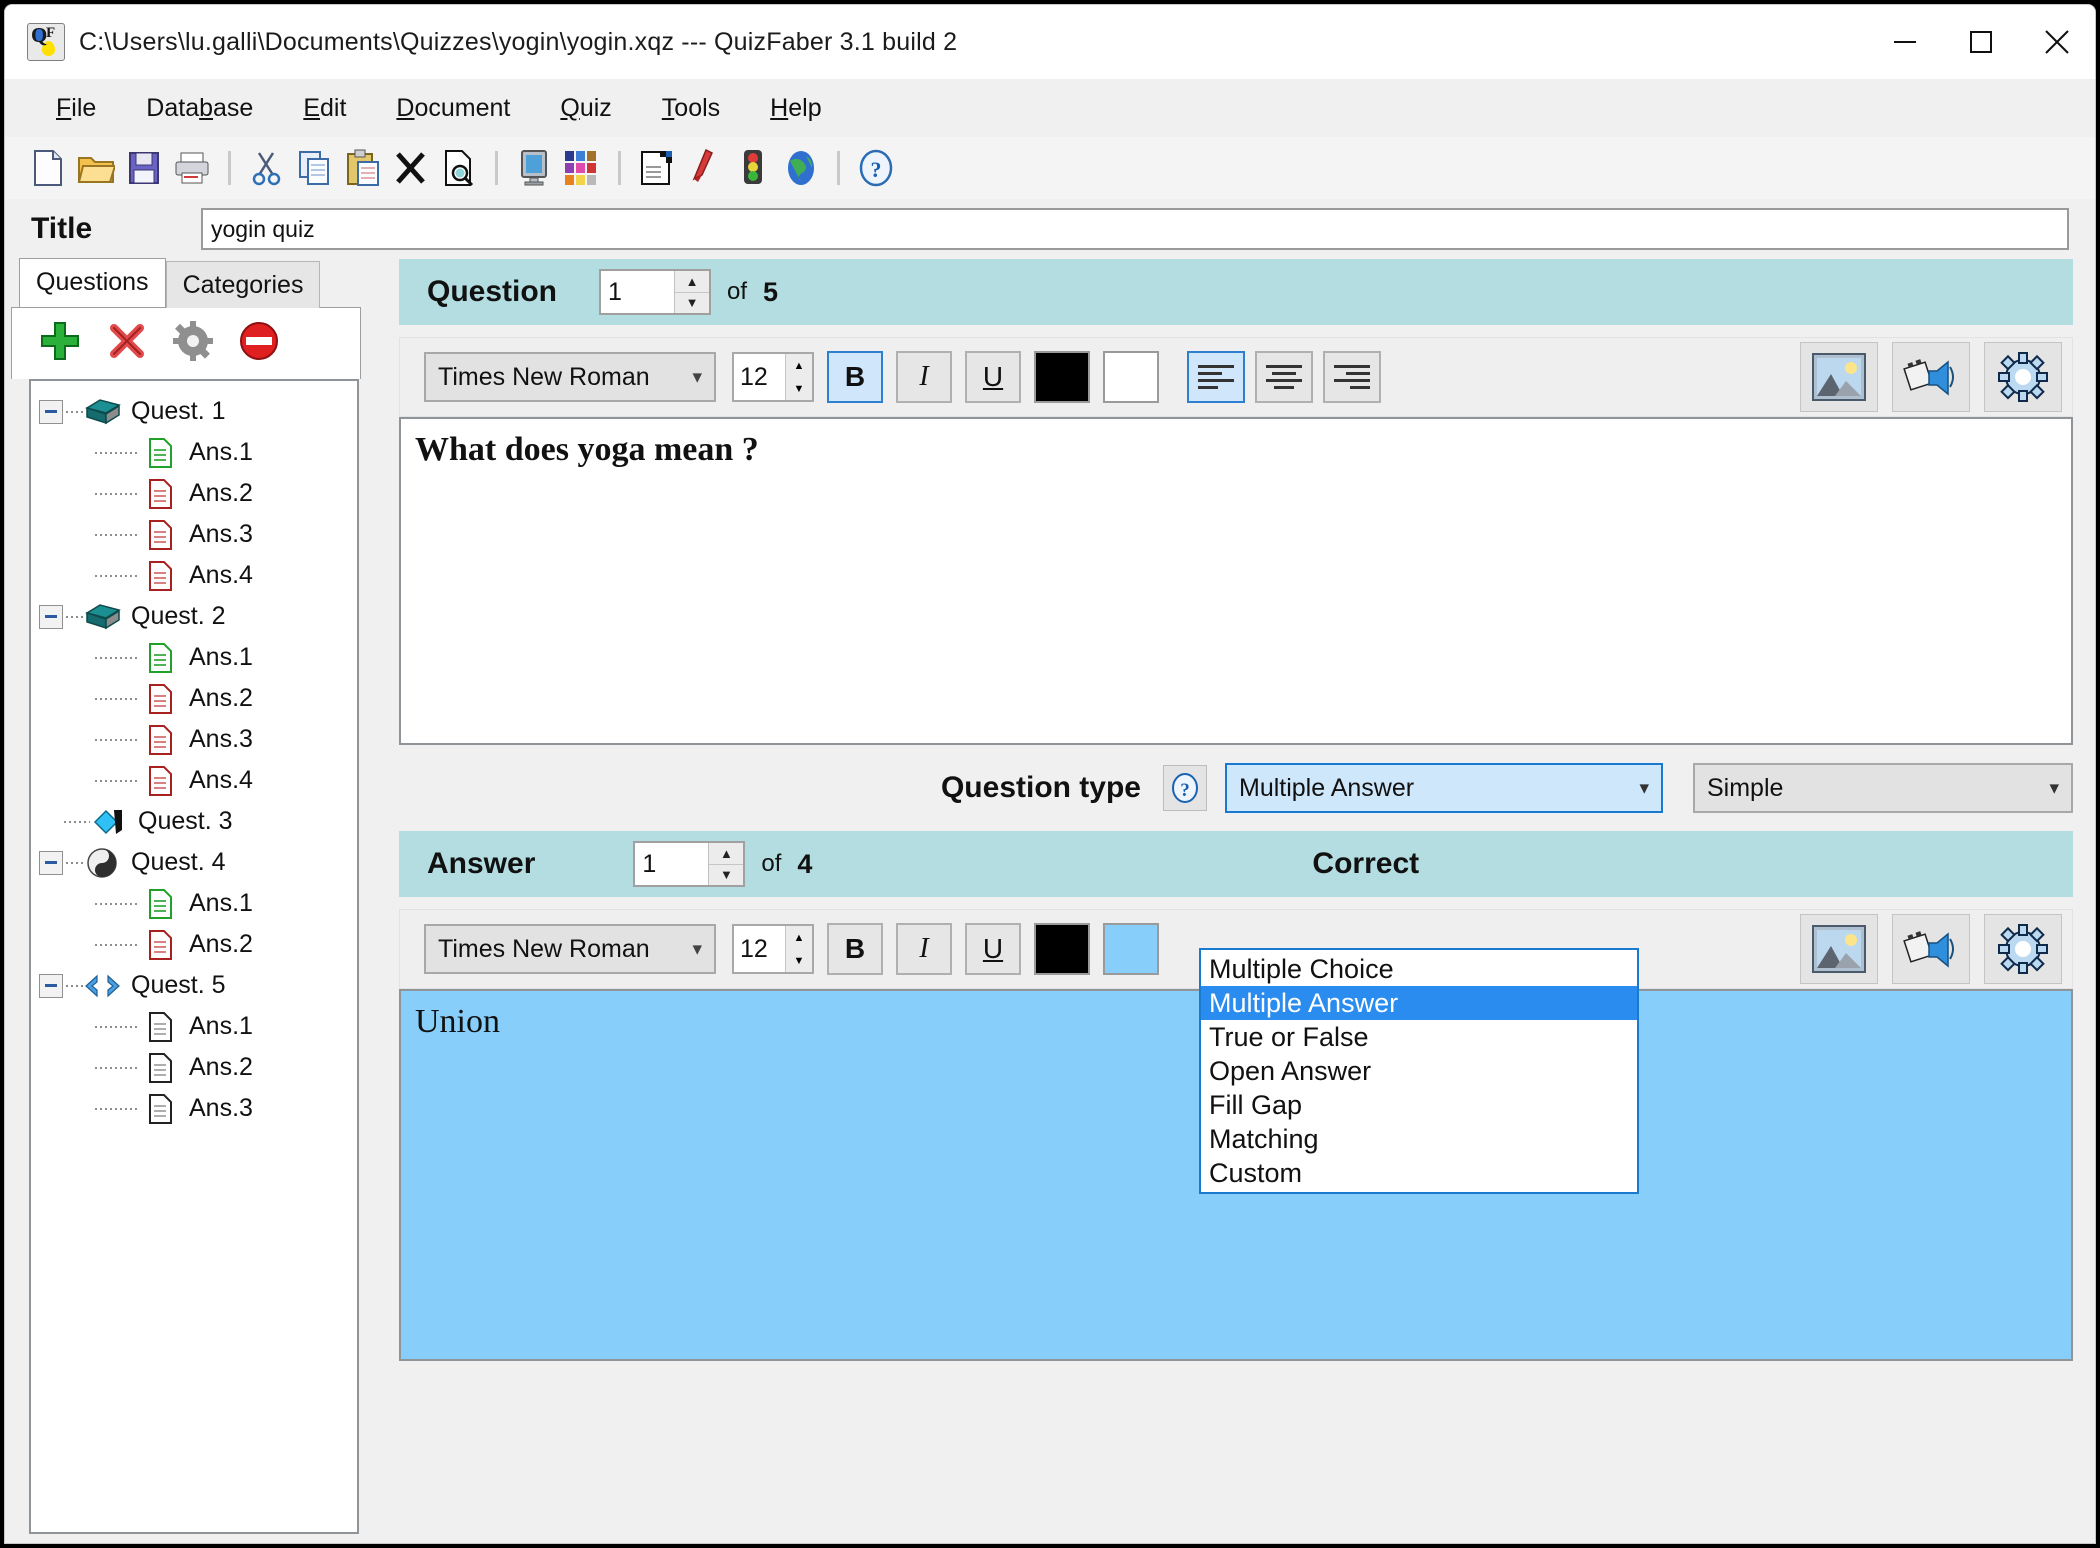 Image resolution: width=2100 pixels, height=1548 pixels. I want to click on answer-background-color-swatch, so click(1131, 949).